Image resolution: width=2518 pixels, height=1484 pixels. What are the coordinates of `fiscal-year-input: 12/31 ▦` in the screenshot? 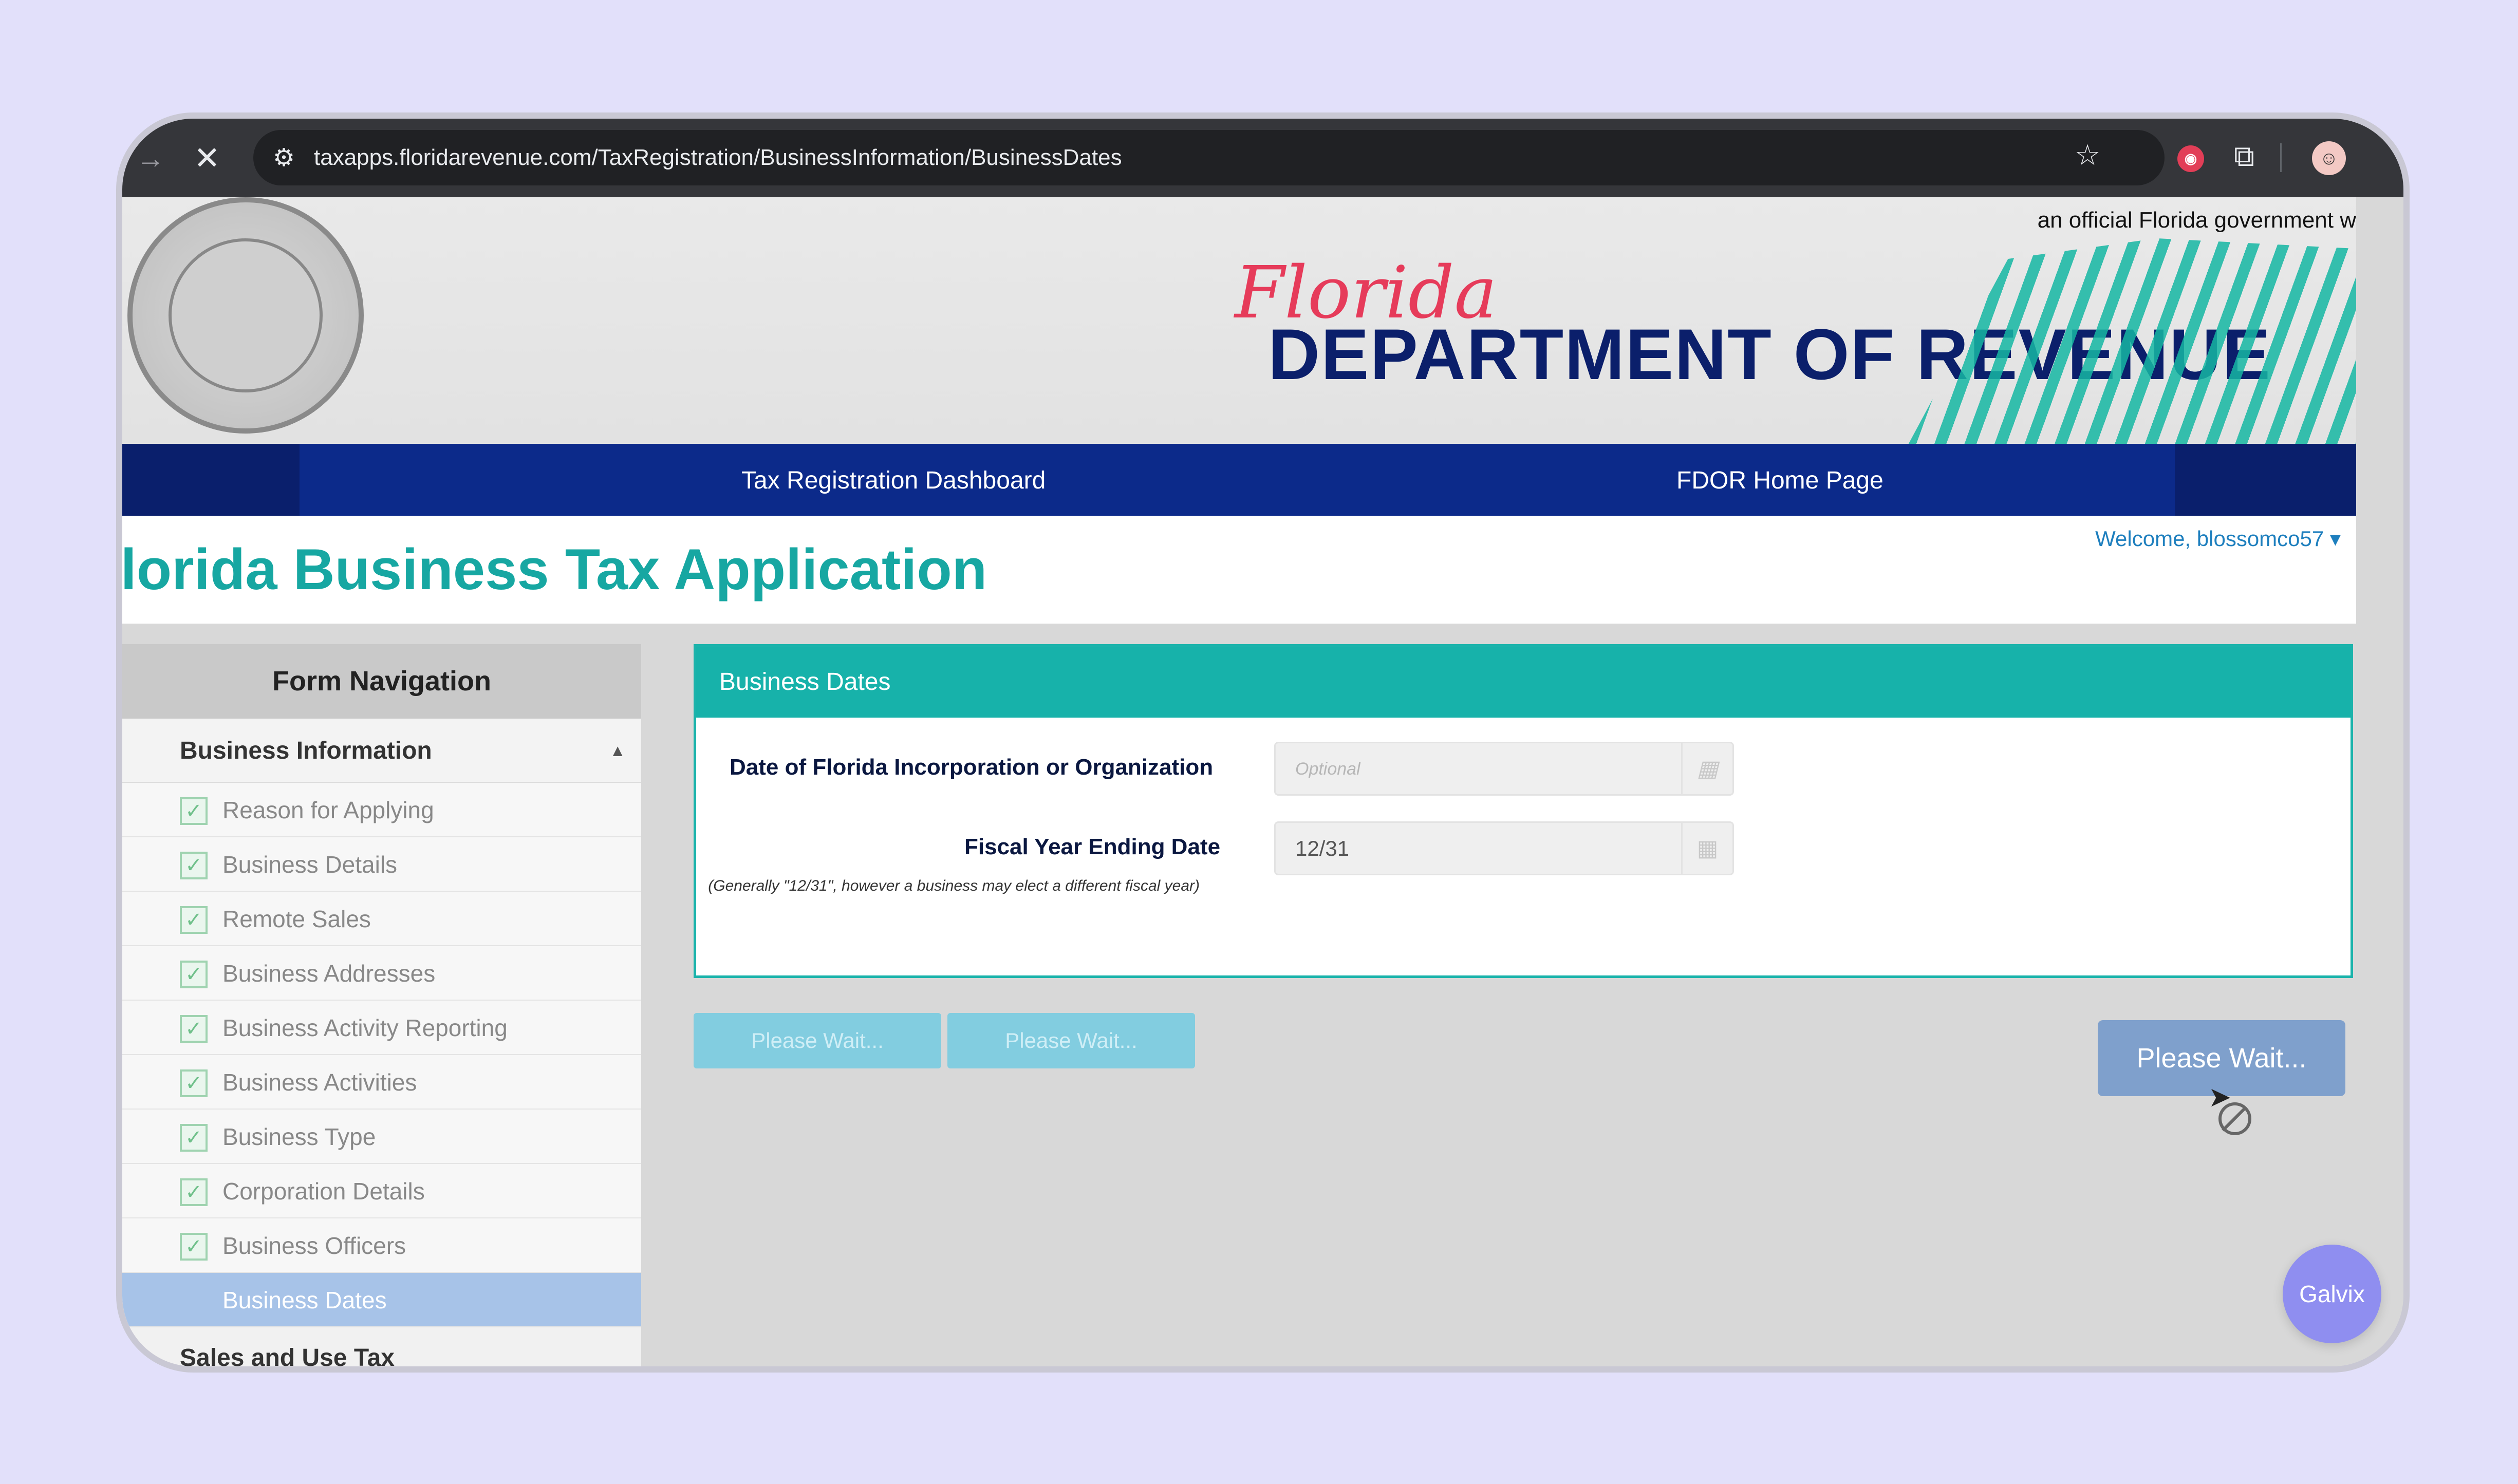 It's located at (1504, 848).